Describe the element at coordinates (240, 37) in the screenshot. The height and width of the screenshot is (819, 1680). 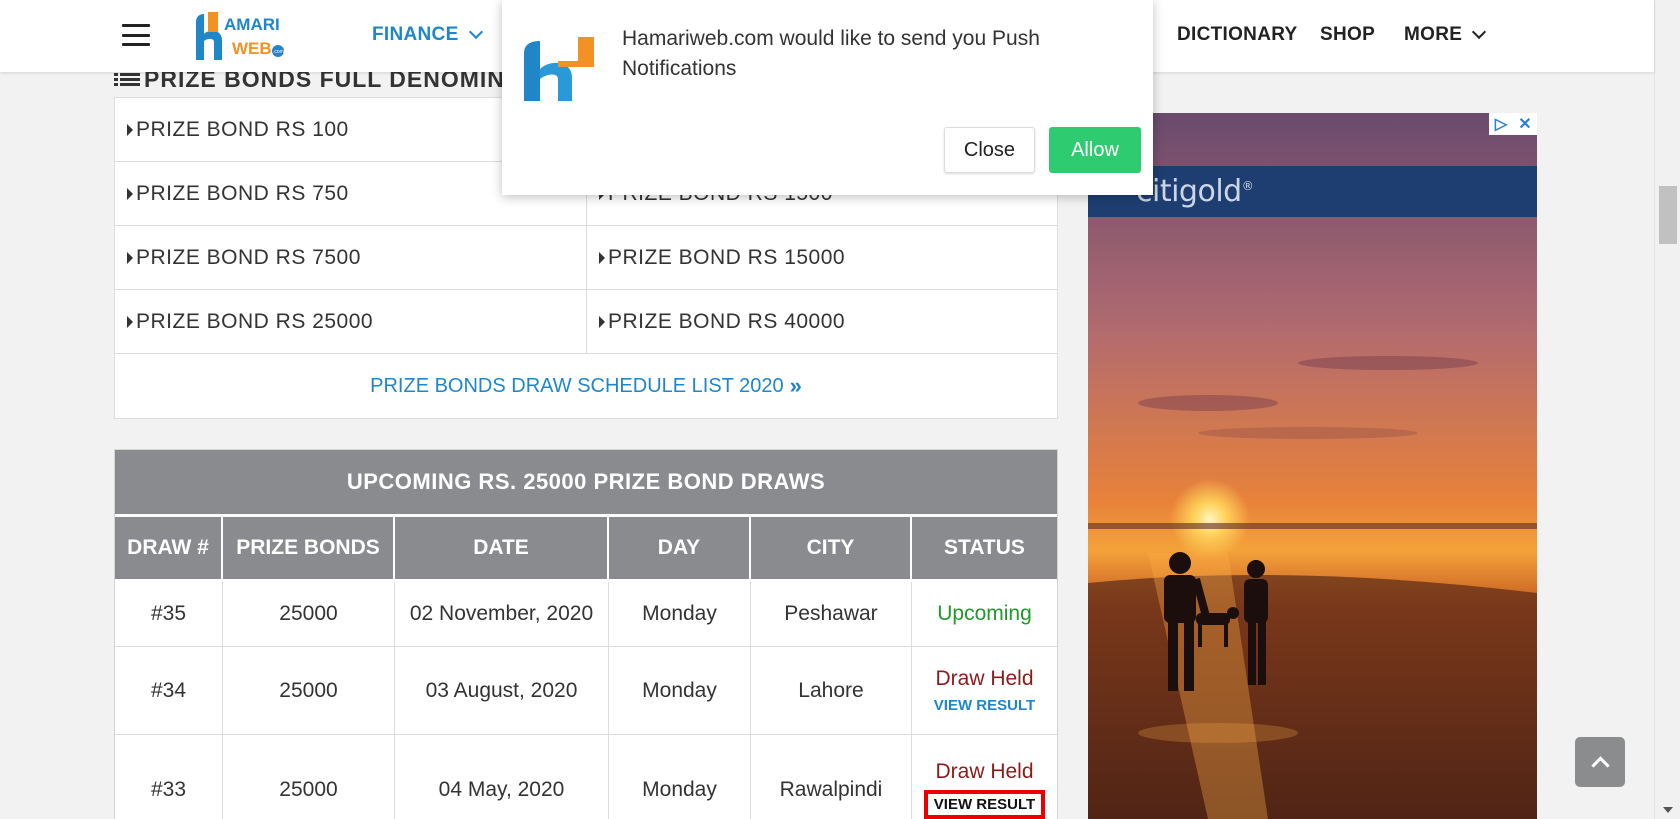
I see `hamariweb-logo: AMARI WEB .com` at that location.